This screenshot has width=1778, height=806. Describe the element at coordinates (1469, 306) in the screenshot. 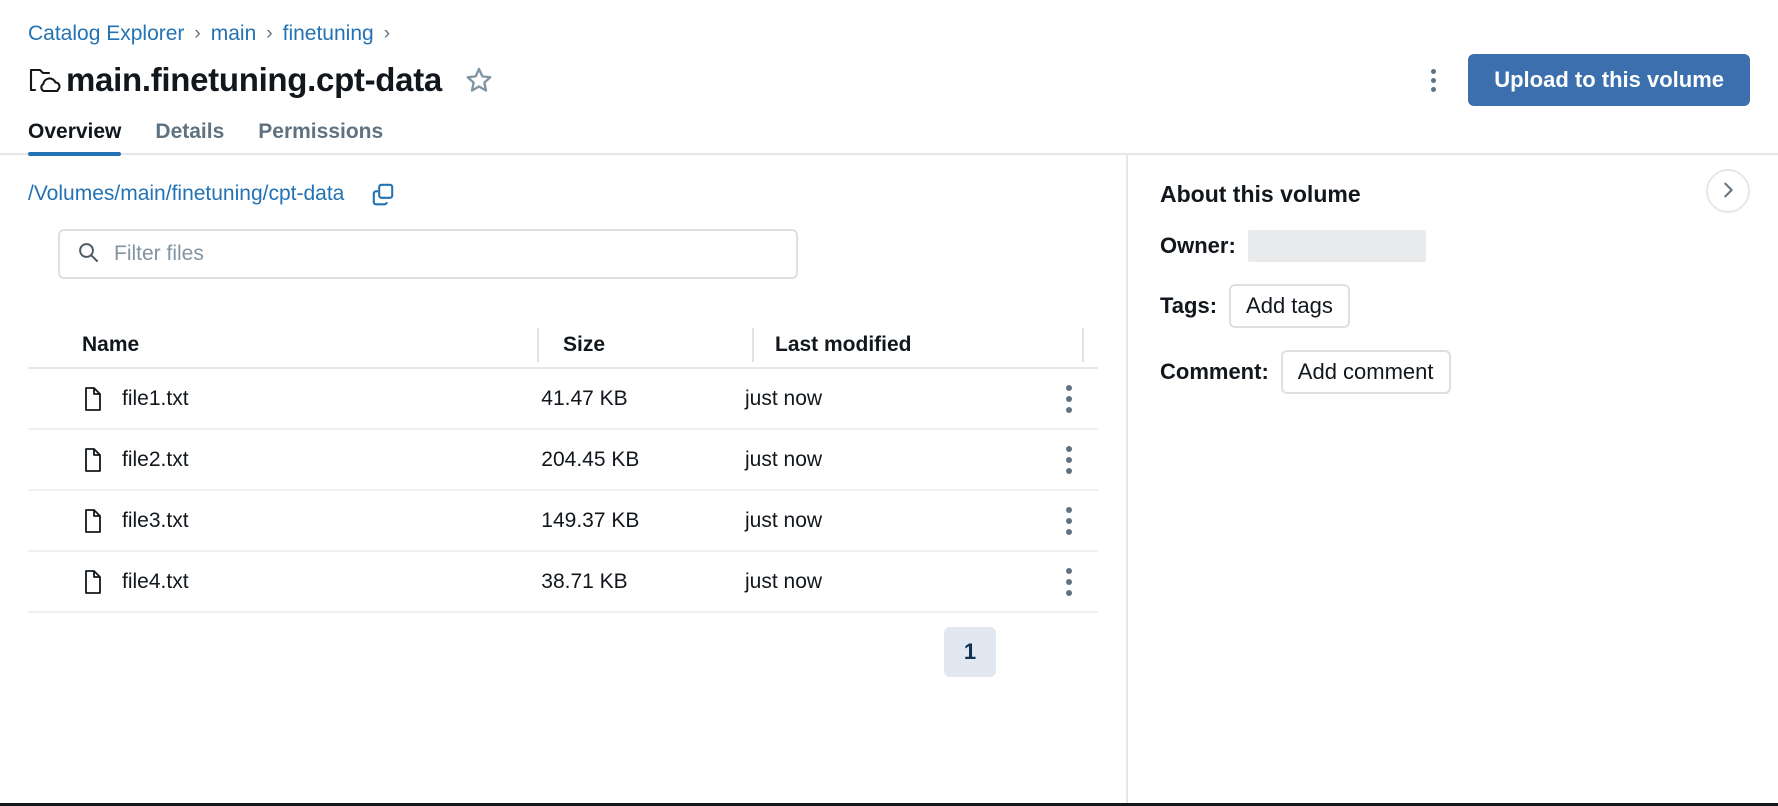

I see `tags-row: Tags: Add tags` at that location.